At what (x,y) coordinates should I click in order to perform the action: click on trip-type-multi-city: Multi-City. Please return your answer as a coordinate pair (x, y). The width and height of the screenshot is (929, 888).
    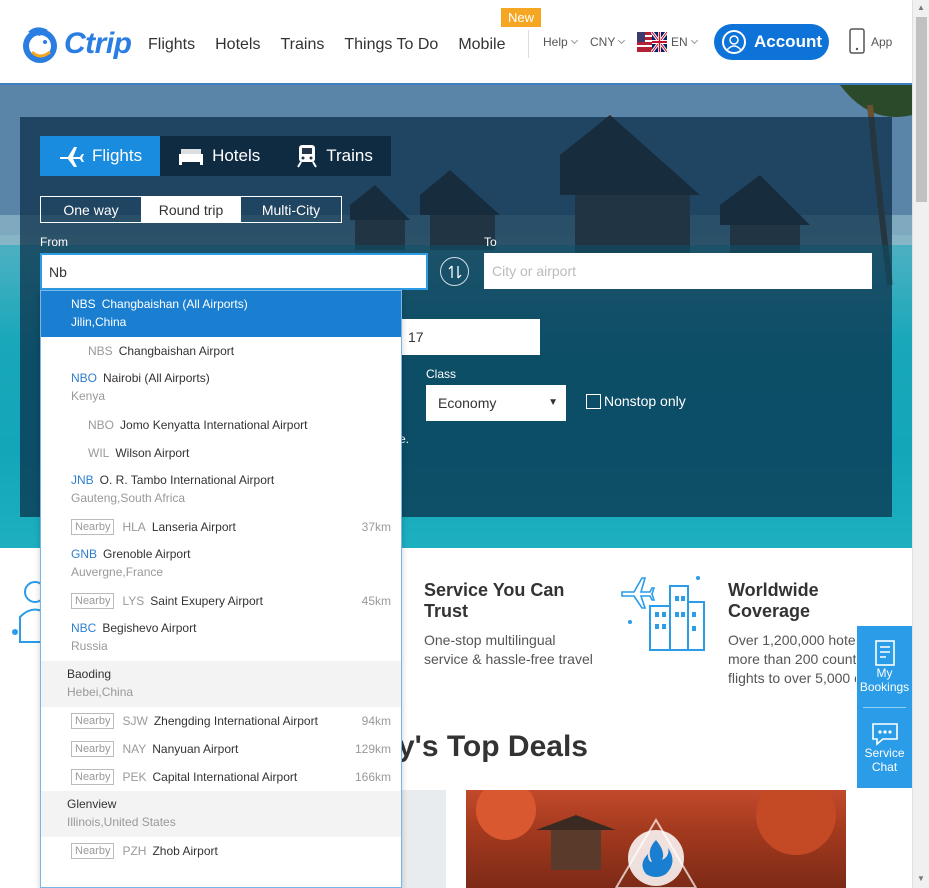
    Looking at the image, I should click on (291, 209).